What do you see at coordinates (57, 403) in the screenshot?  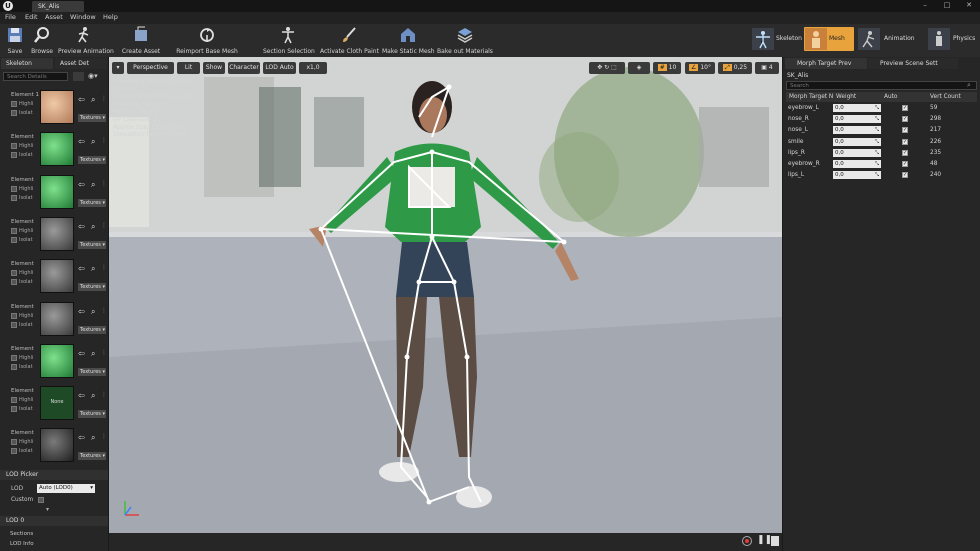 I see `material-thumbnail: None` at bounding box center [57, 403].